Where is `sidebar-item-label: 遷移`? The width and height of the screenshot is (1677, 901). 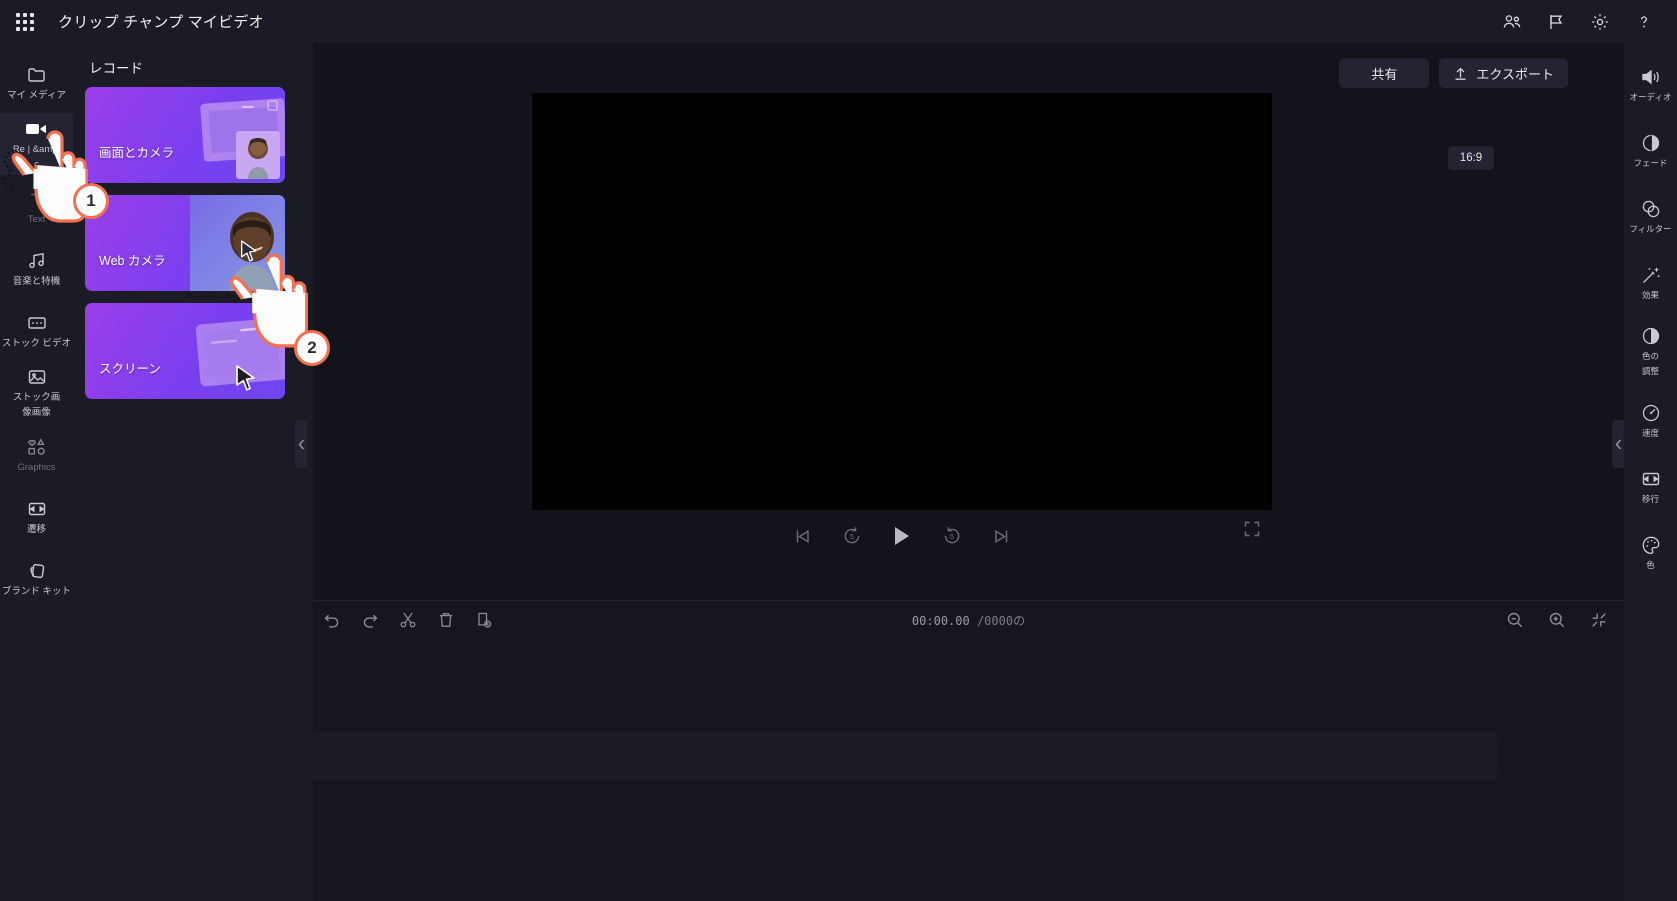 sidebar-item-label: 遷移 is located at coordinates (36, 529).